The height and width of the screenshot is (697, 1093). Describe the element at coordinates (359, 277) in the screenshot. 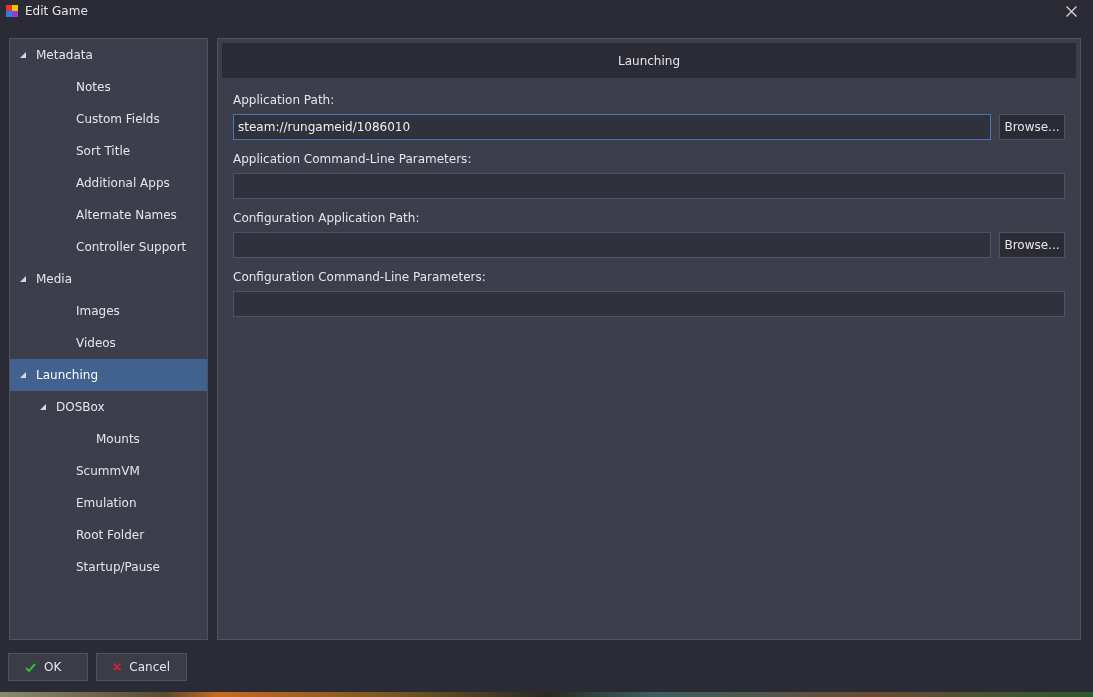

I see `field-label: Configuration Command-Line Parameters:` at that location.